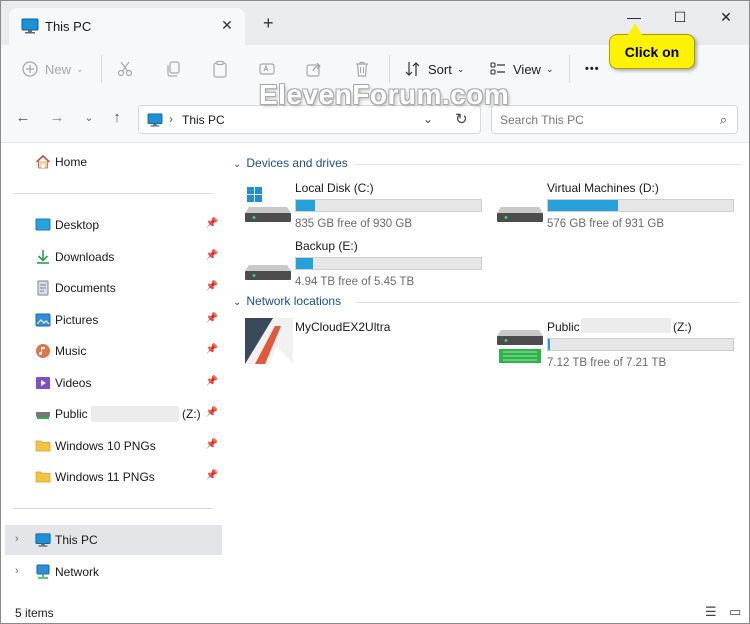 Image resolution: width=750 pixels, height=624 pixels. I want to click on sidebar-label: Windows 11 PNGs, so click(105, 477).